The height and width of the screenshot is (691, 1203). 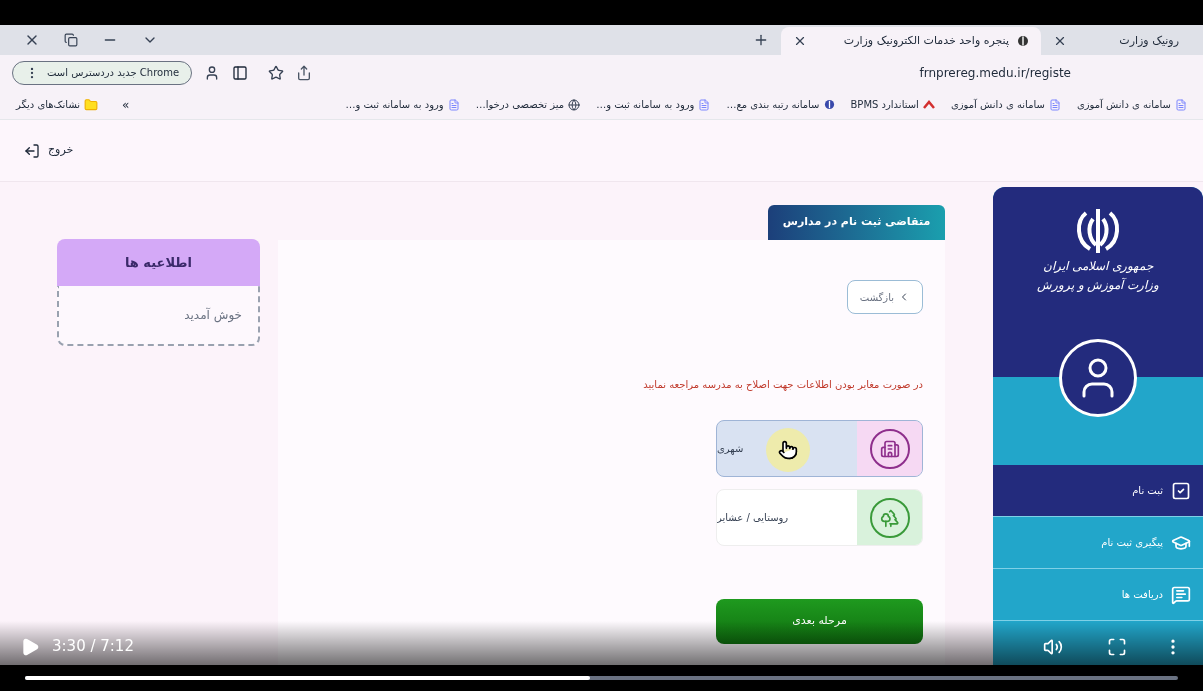 I want to click on volume-icon, so click(x=1053, y=647).